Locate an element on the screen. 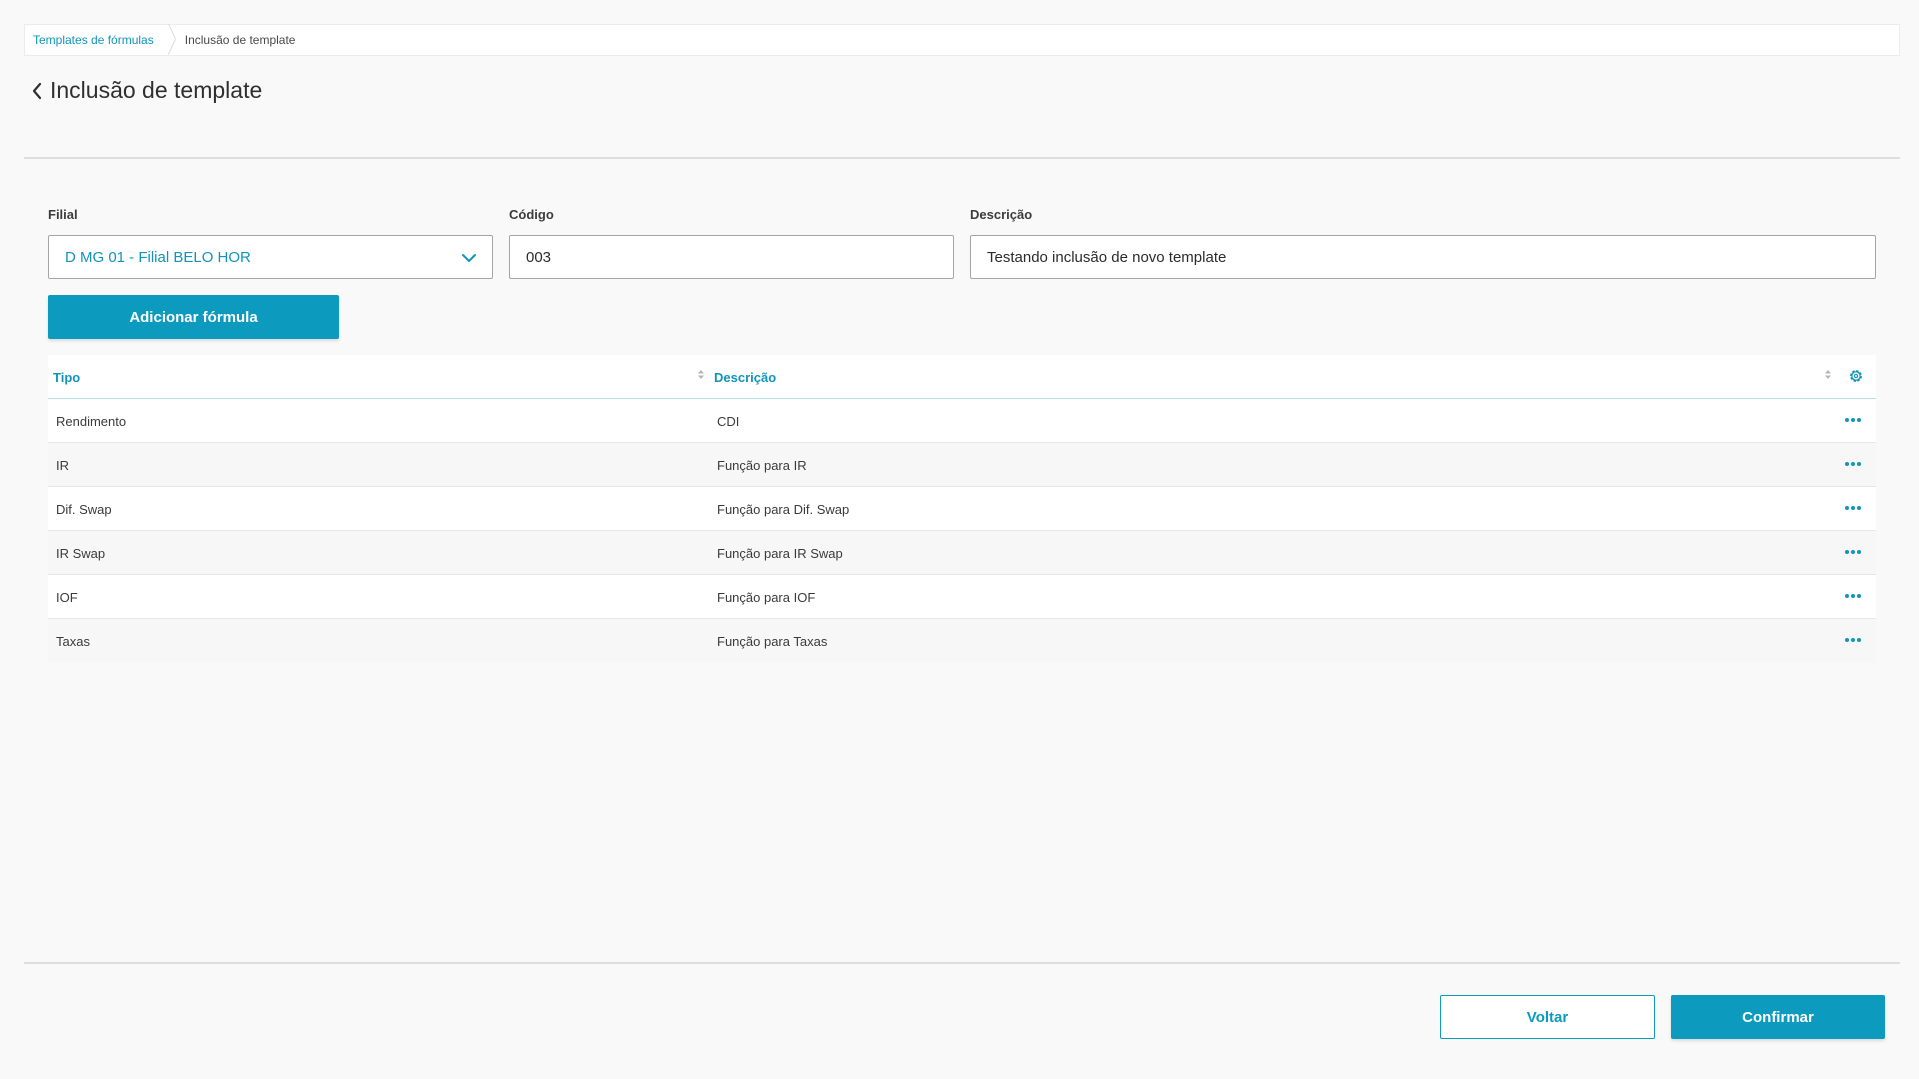 This screenshot has height=1079, width=1919. filial-label: Filial is located at coordinates (63, 214).